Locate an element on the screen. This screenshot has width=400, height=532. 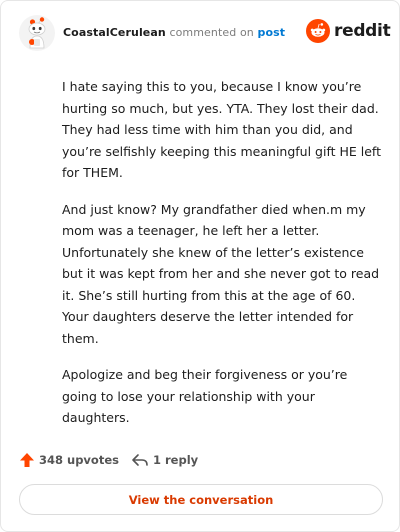
upvote-button: 348 upvotes is located at coordinates (69, 460).